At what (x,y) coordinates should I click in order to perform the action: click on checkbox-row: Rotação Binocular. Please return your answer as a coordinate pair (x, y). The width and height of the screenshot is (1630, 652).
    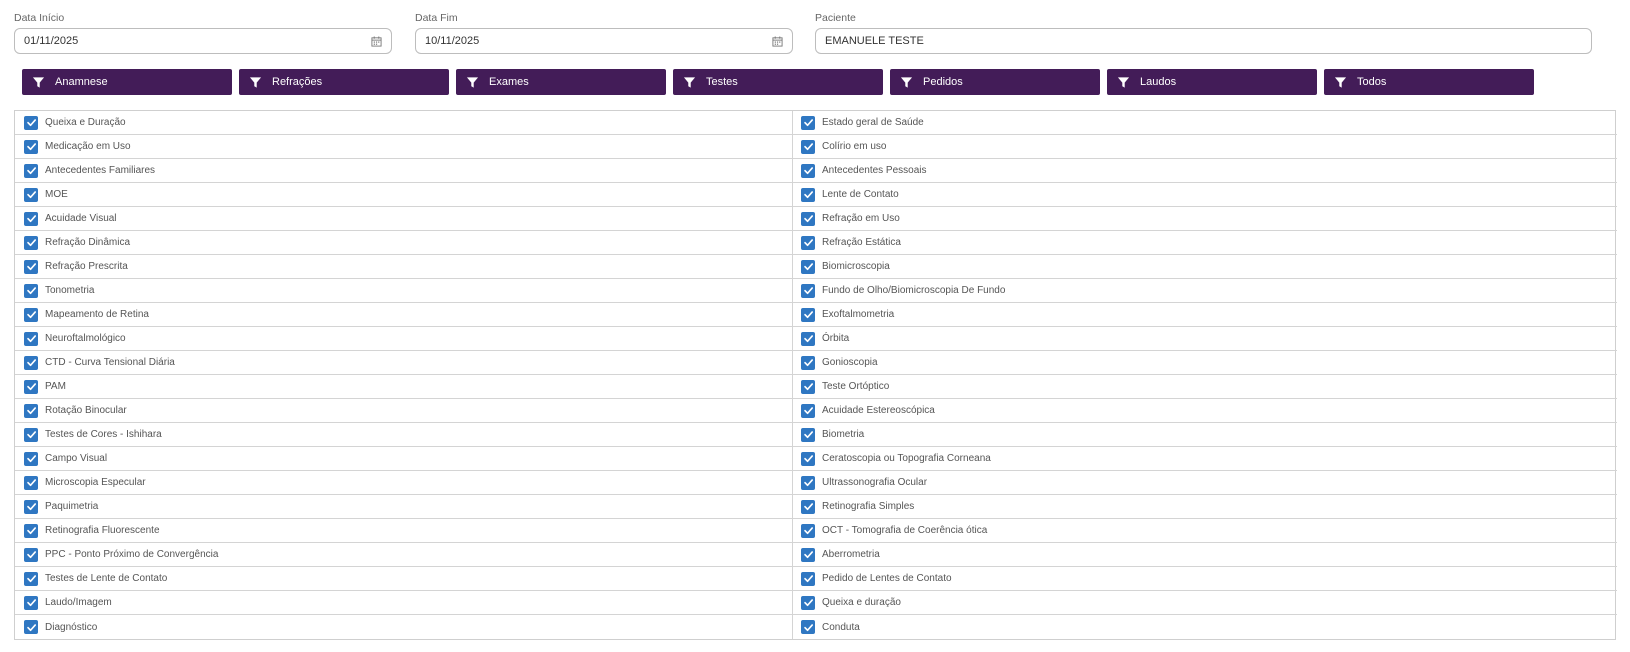
    Looking at the image, I should click on (403, 411).